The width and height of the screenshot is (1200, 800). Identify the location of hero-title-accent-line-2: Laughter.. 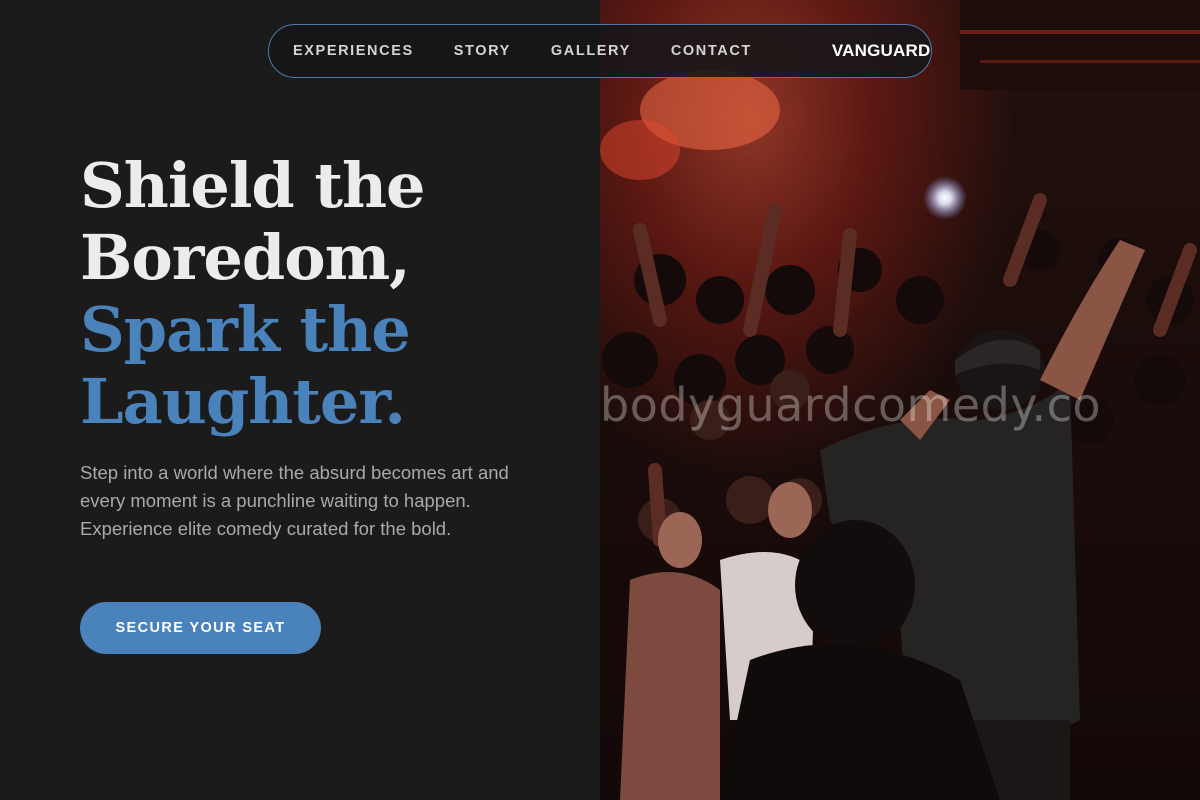
(243, 401).